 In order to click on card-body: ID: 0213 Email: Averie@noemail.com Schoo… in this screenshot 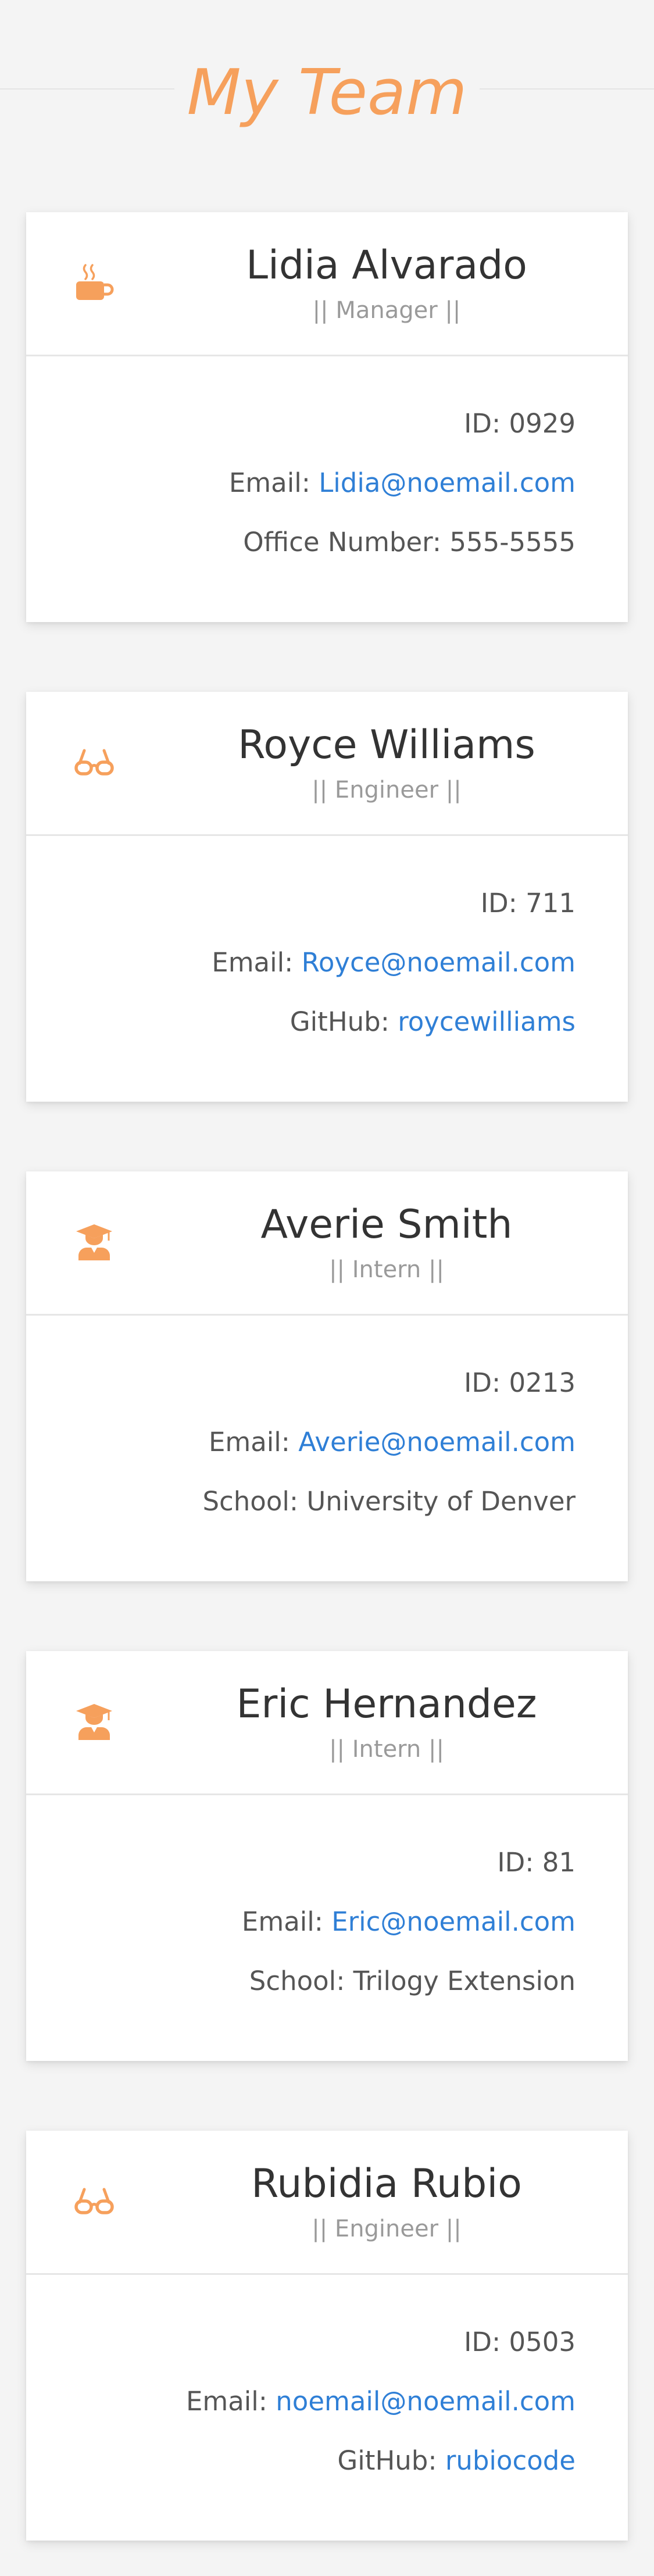, I will do `click(327, 1448)`.